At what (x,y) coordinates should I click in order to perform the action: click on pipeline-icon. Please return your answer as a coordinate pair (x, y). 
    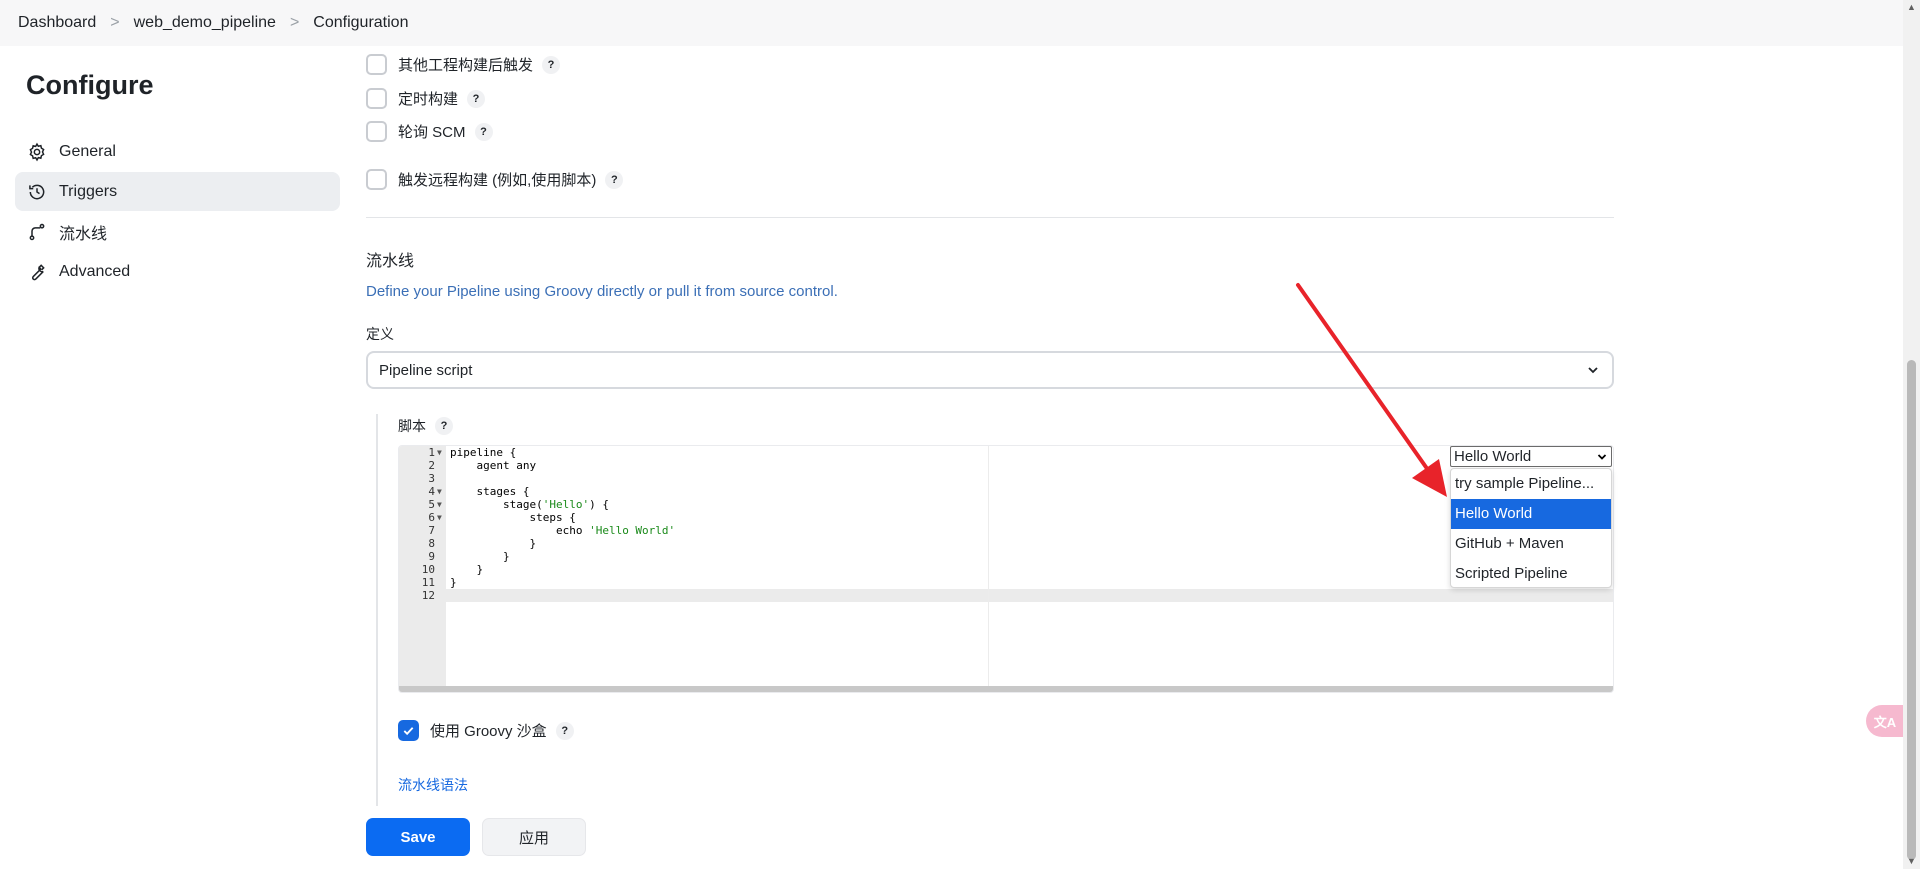
    Looking at the image, I should click on (37, 231).